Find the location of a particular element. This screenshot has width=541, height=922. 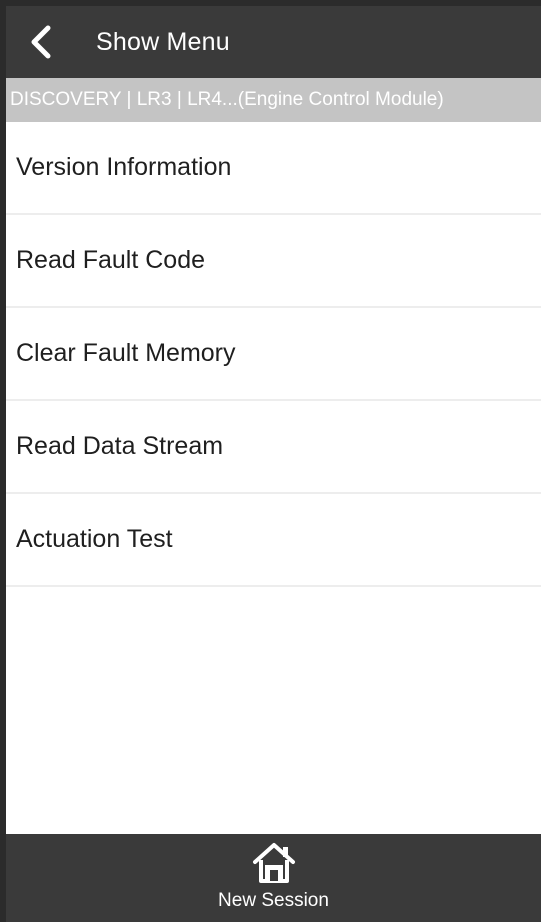

menu-item-read-data-stream: Read Data Stream is located at coordinates (273, 447).